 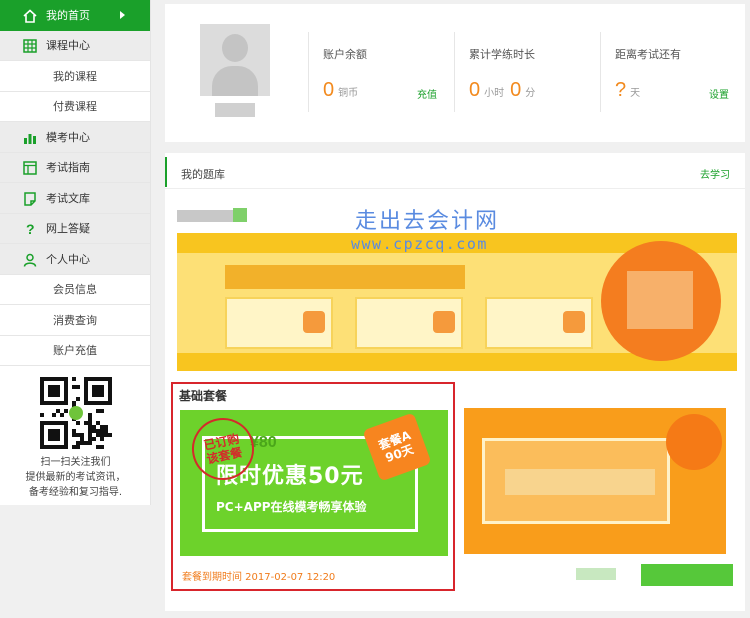 I want to click on avatar, so click(x=235, y=60).